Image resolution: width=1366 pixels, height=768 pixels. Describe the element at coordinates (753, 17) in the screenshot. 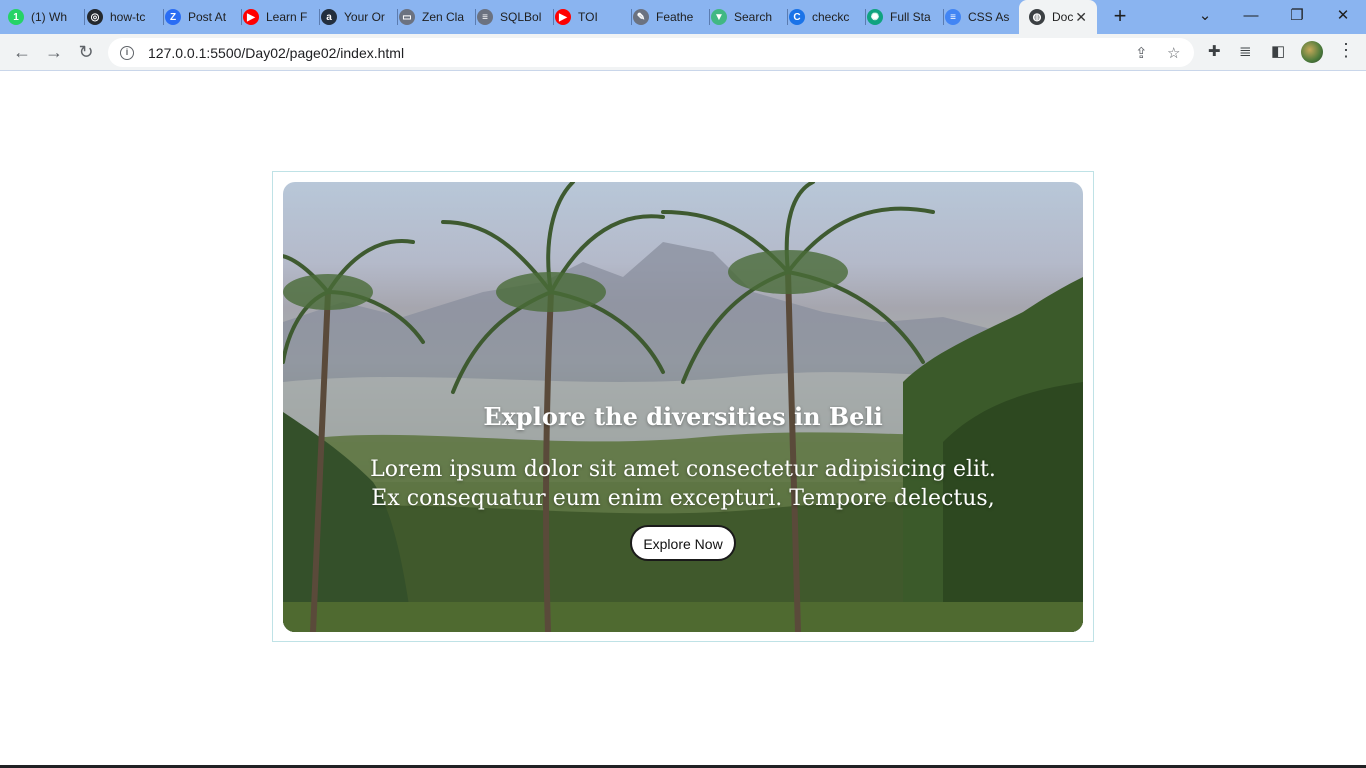

I see `tab-label: Search` at that location.